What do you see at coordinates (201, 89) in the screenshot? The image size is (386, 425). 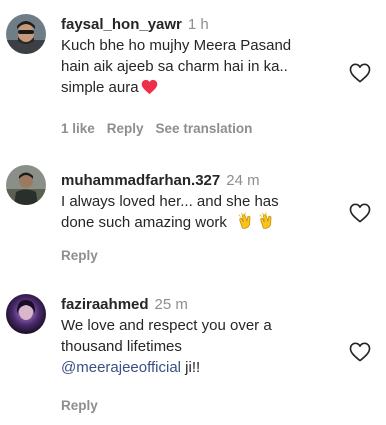 I see `comment-text-line: simple aura` at bounding box center [201, 89].